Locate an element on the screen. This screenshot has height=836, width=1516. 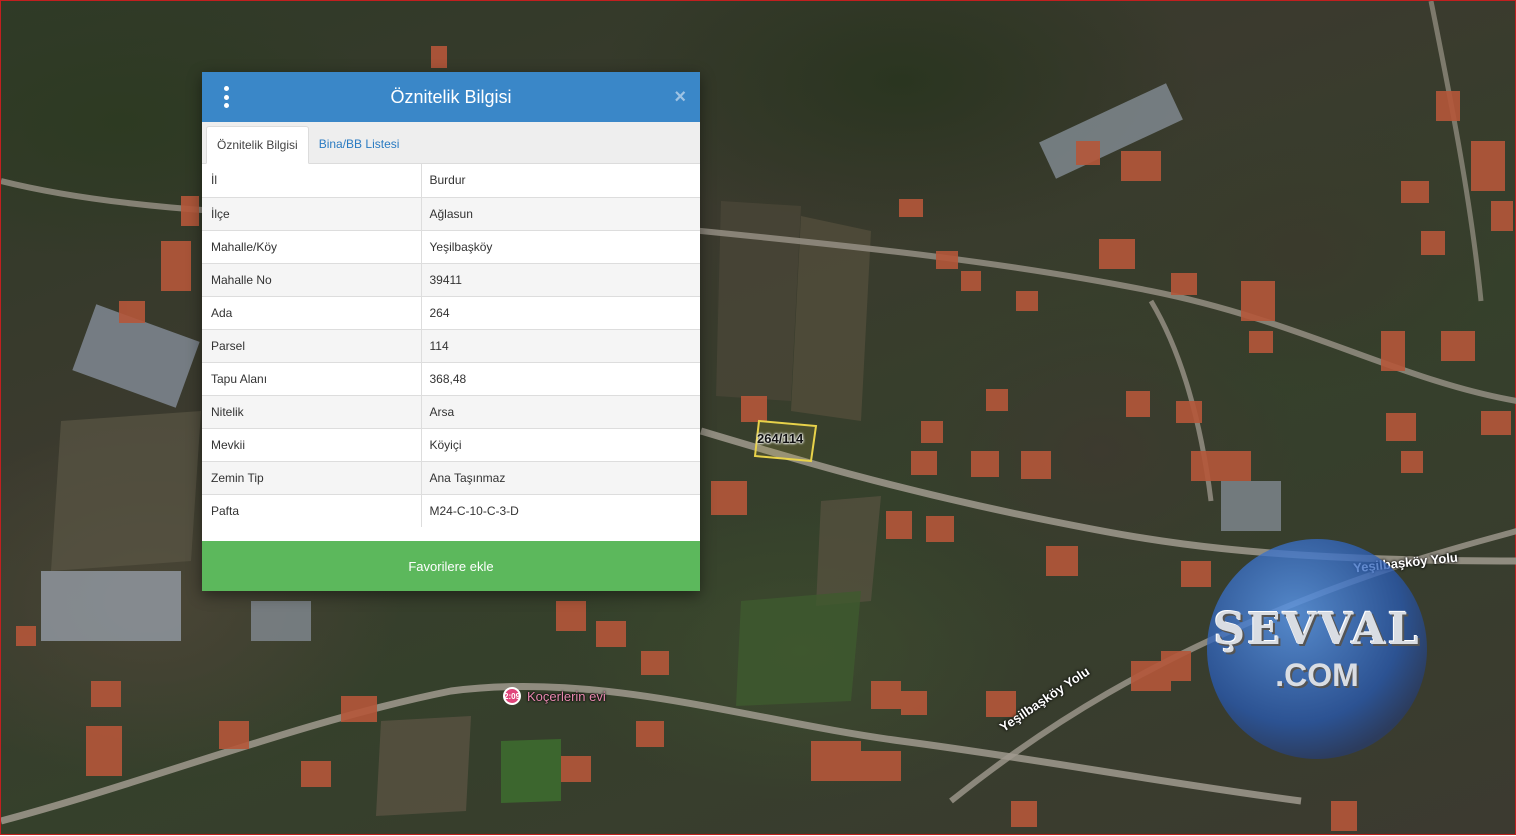
table-row: Mahalle/Köy Yeşilbaşköy is located at coordinates (451, 246).